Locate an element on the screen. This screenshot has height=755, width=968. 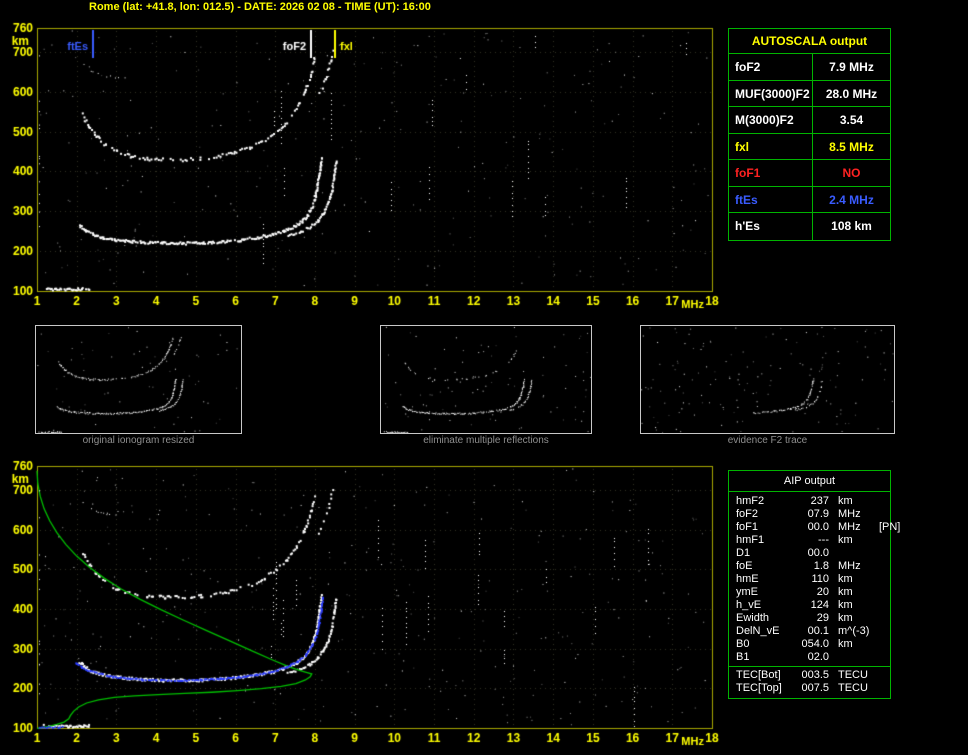
parameter-value: 02.0 is located at coordinates (818, 657).